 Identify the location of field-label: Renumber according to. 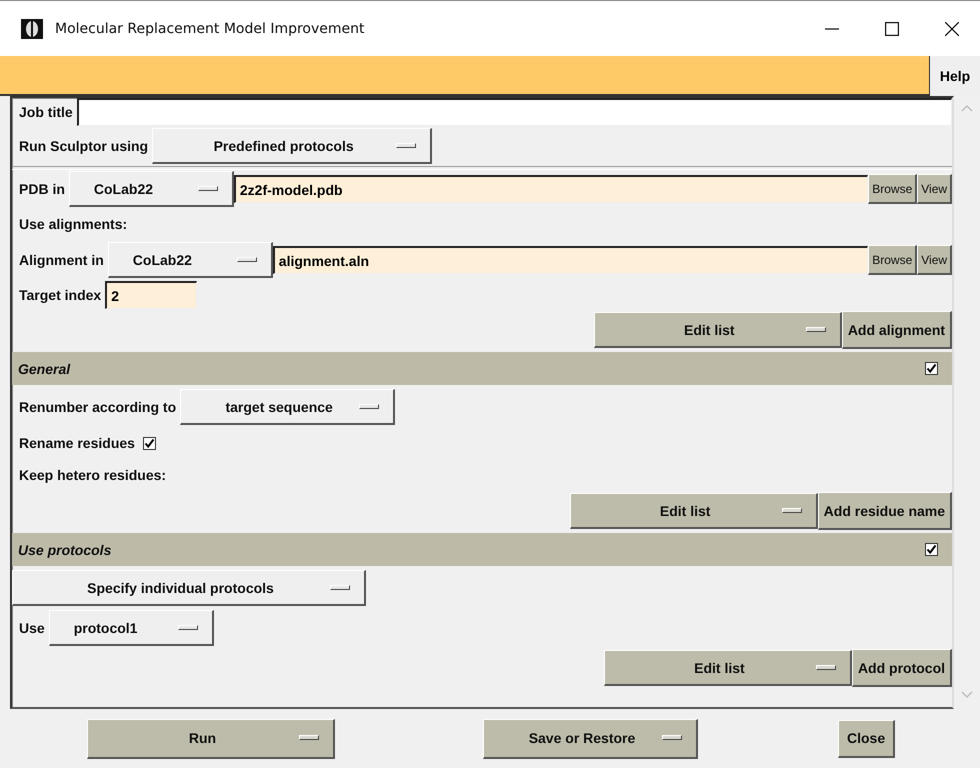
(97, 407).